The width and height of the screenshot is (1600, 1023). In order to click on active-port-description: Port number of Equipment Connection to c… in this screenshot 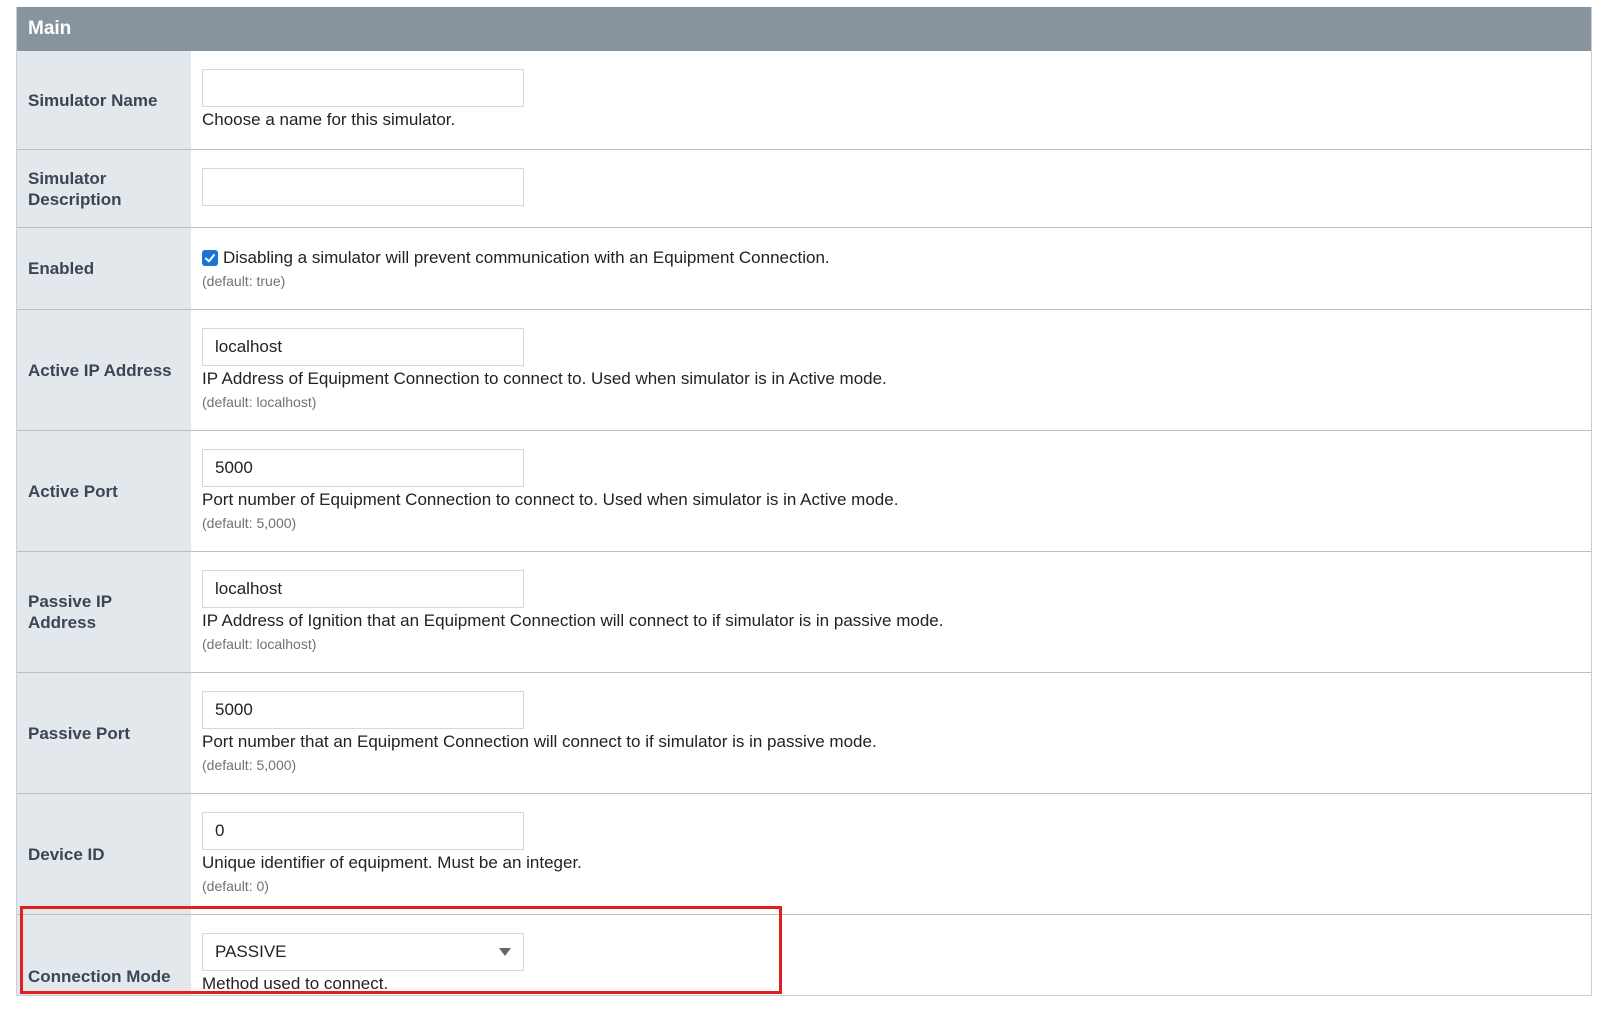, I will do `click(550, 499)`.